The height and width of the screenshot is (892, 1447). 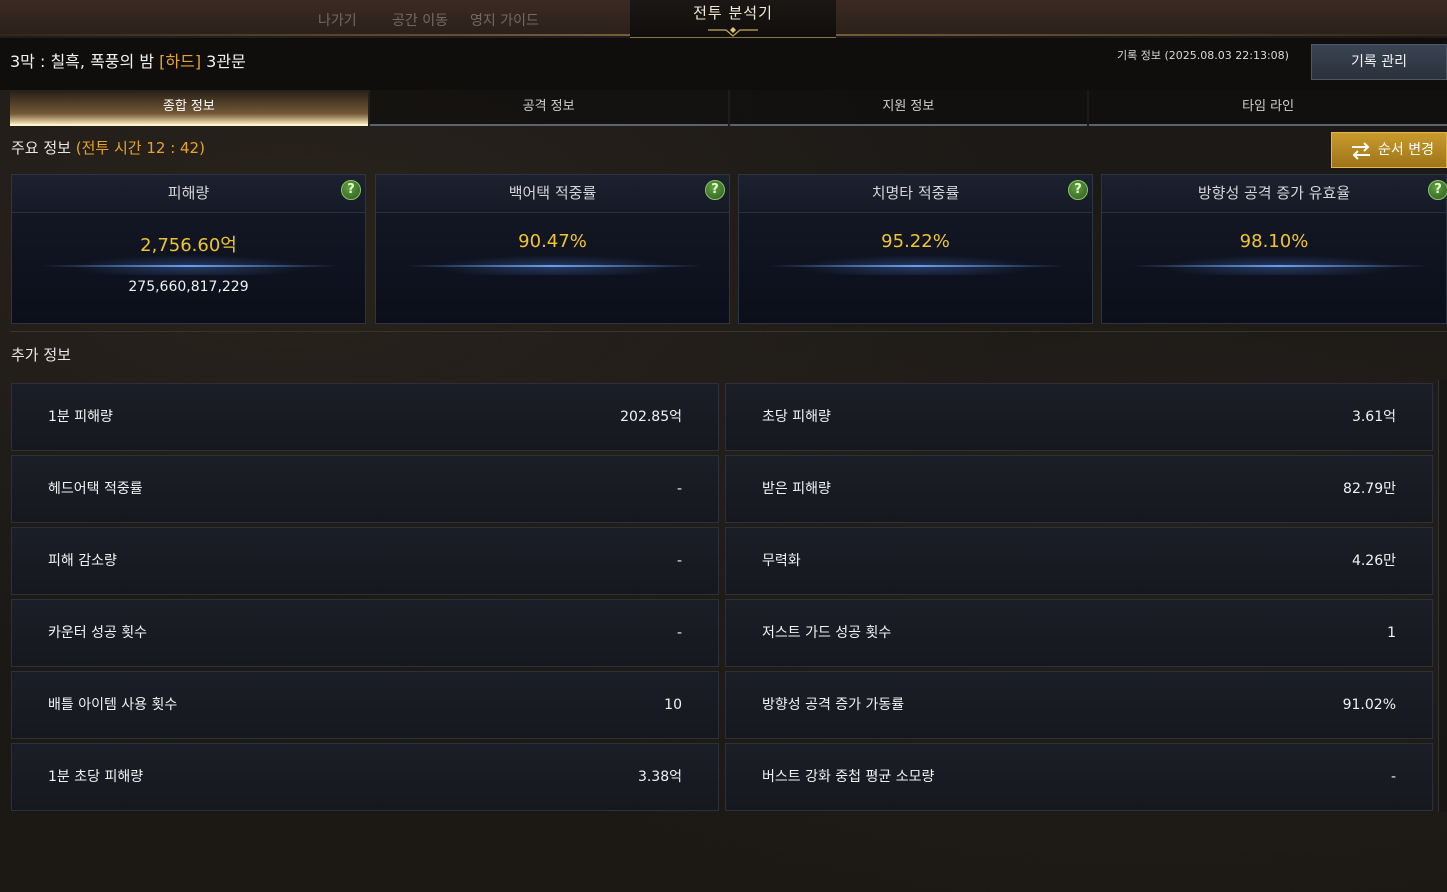 What do you see at coordinates (337, 21) in the screenshot?
I see `bg-nav-exit: 나가기` at bounding box center [337, 21].